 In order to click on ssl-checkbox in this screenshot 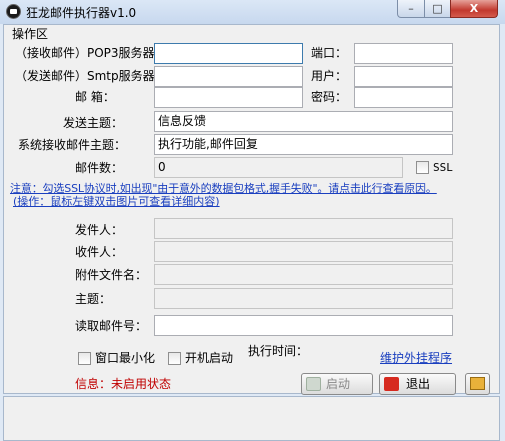, I will do `click(422, 167)`.